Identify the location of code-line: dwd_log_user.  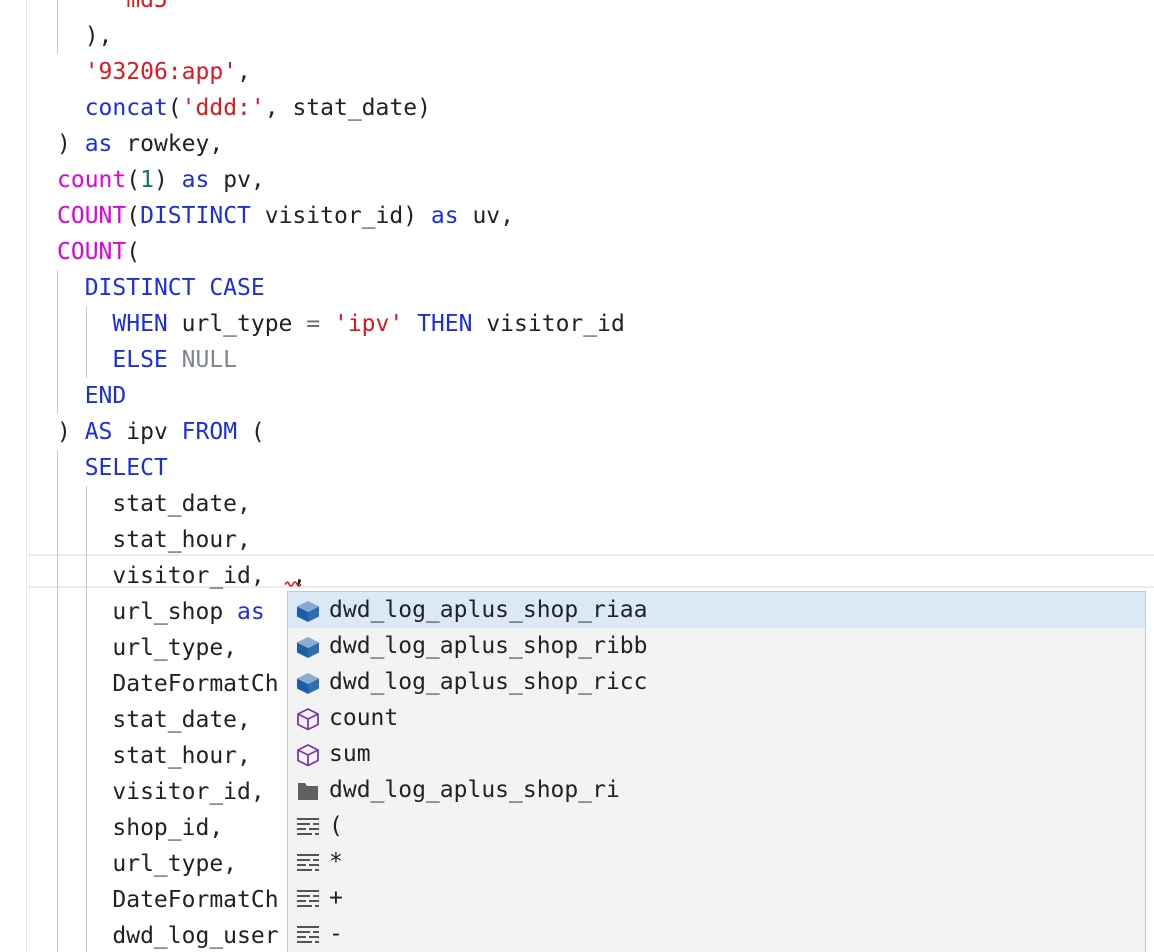
(167, 935).